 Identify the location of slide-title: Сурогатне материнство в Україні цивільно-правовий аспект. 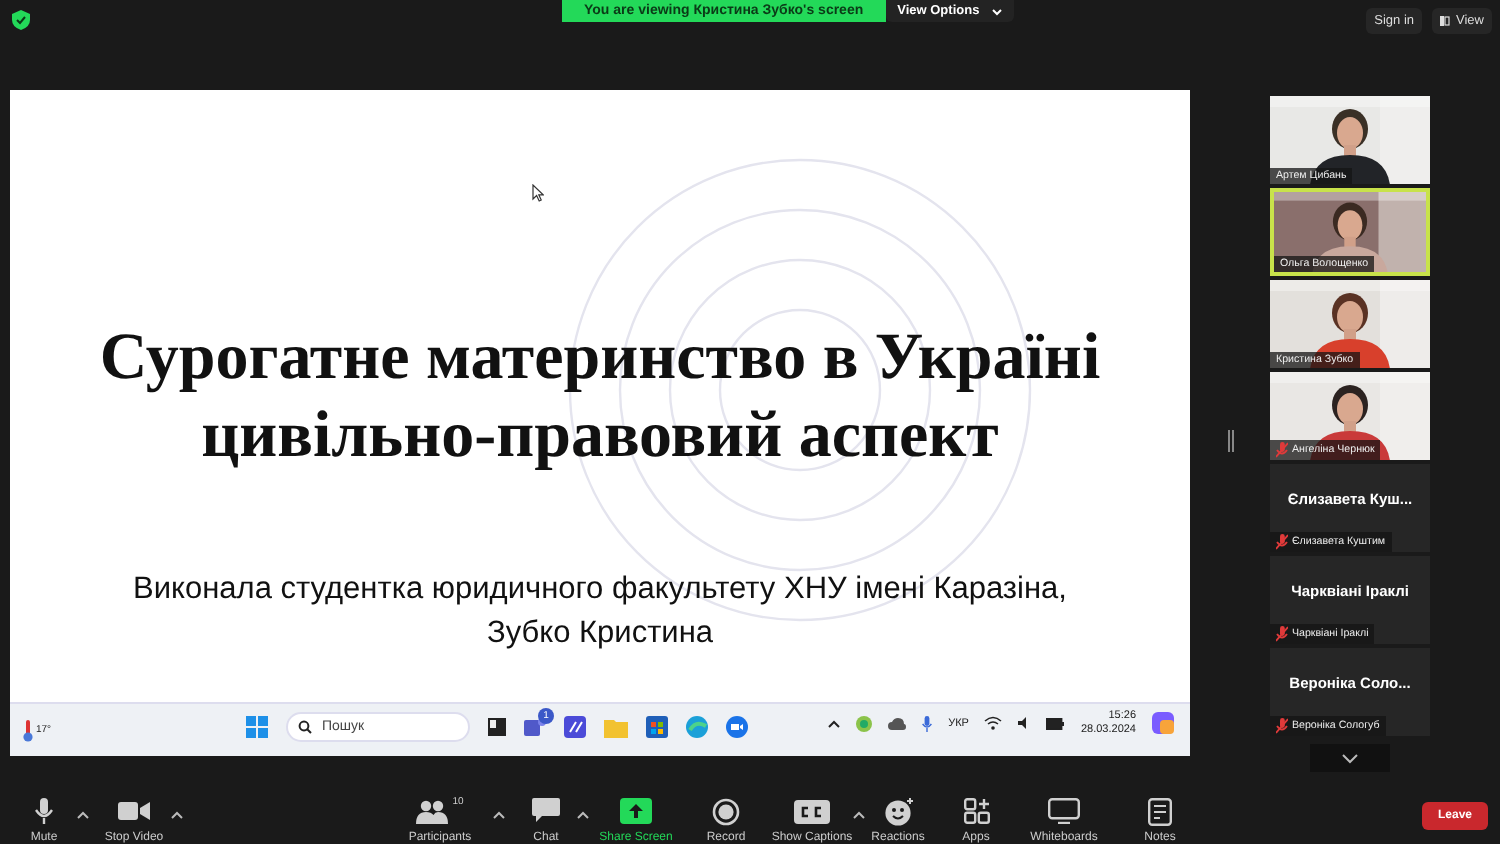
(600, 398).